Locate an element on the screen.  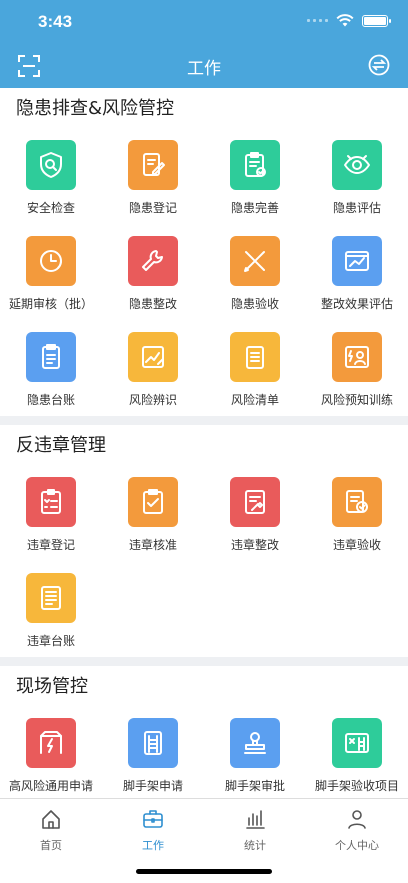
switch-icon is located at coordinates (379, 65).